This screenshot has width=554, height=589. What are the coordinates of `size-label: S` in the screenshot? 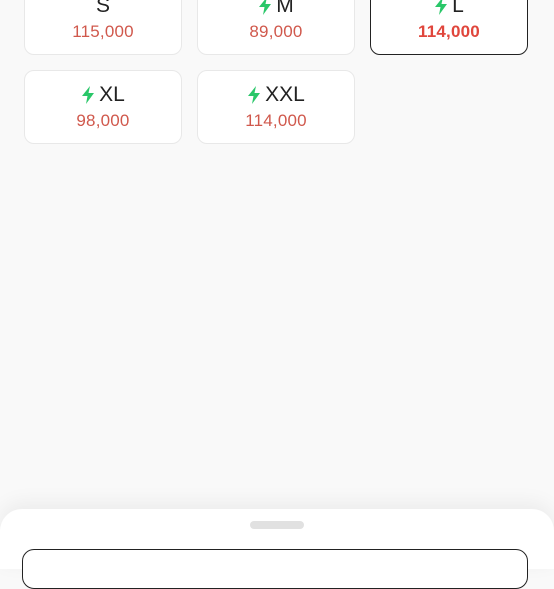 It's located at (102, 8).